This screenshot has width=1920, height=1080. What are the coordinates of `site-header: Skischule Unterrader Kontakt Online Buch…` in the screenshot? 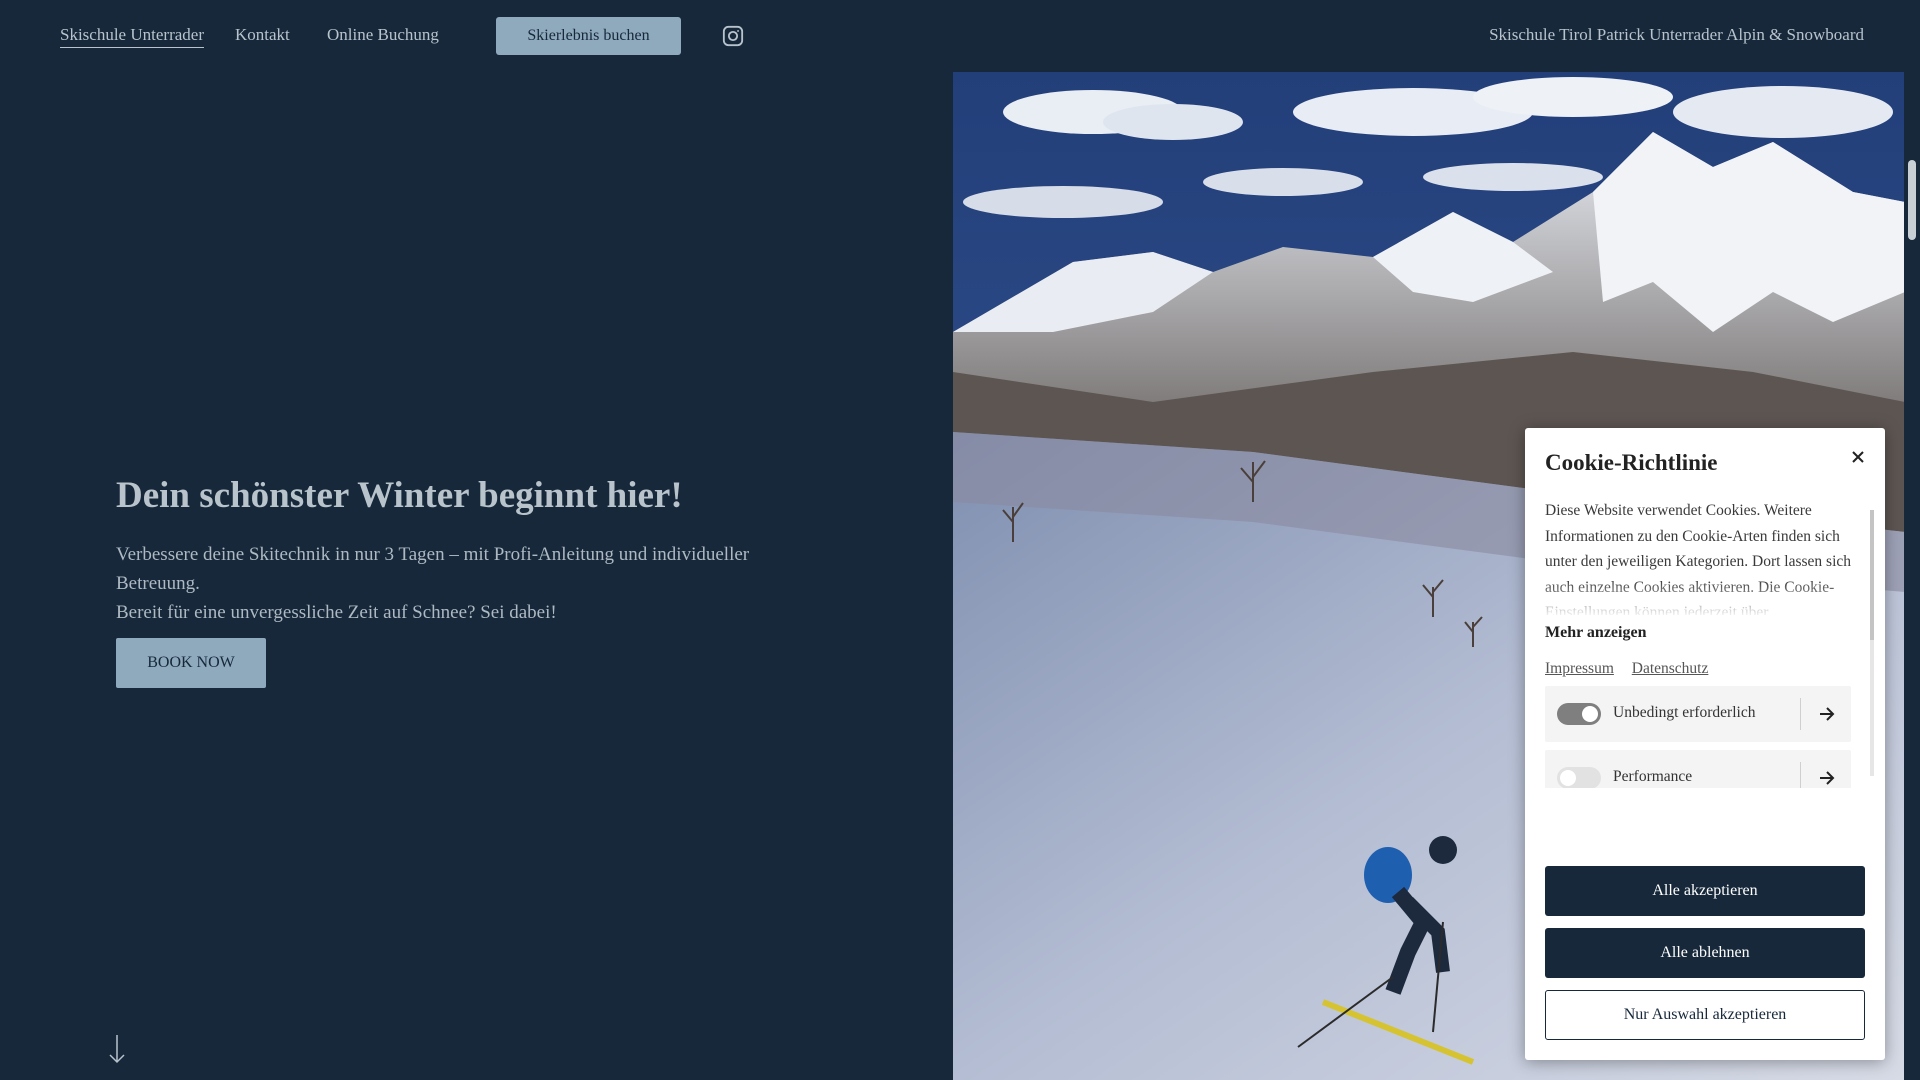 It's located at (952, 36).